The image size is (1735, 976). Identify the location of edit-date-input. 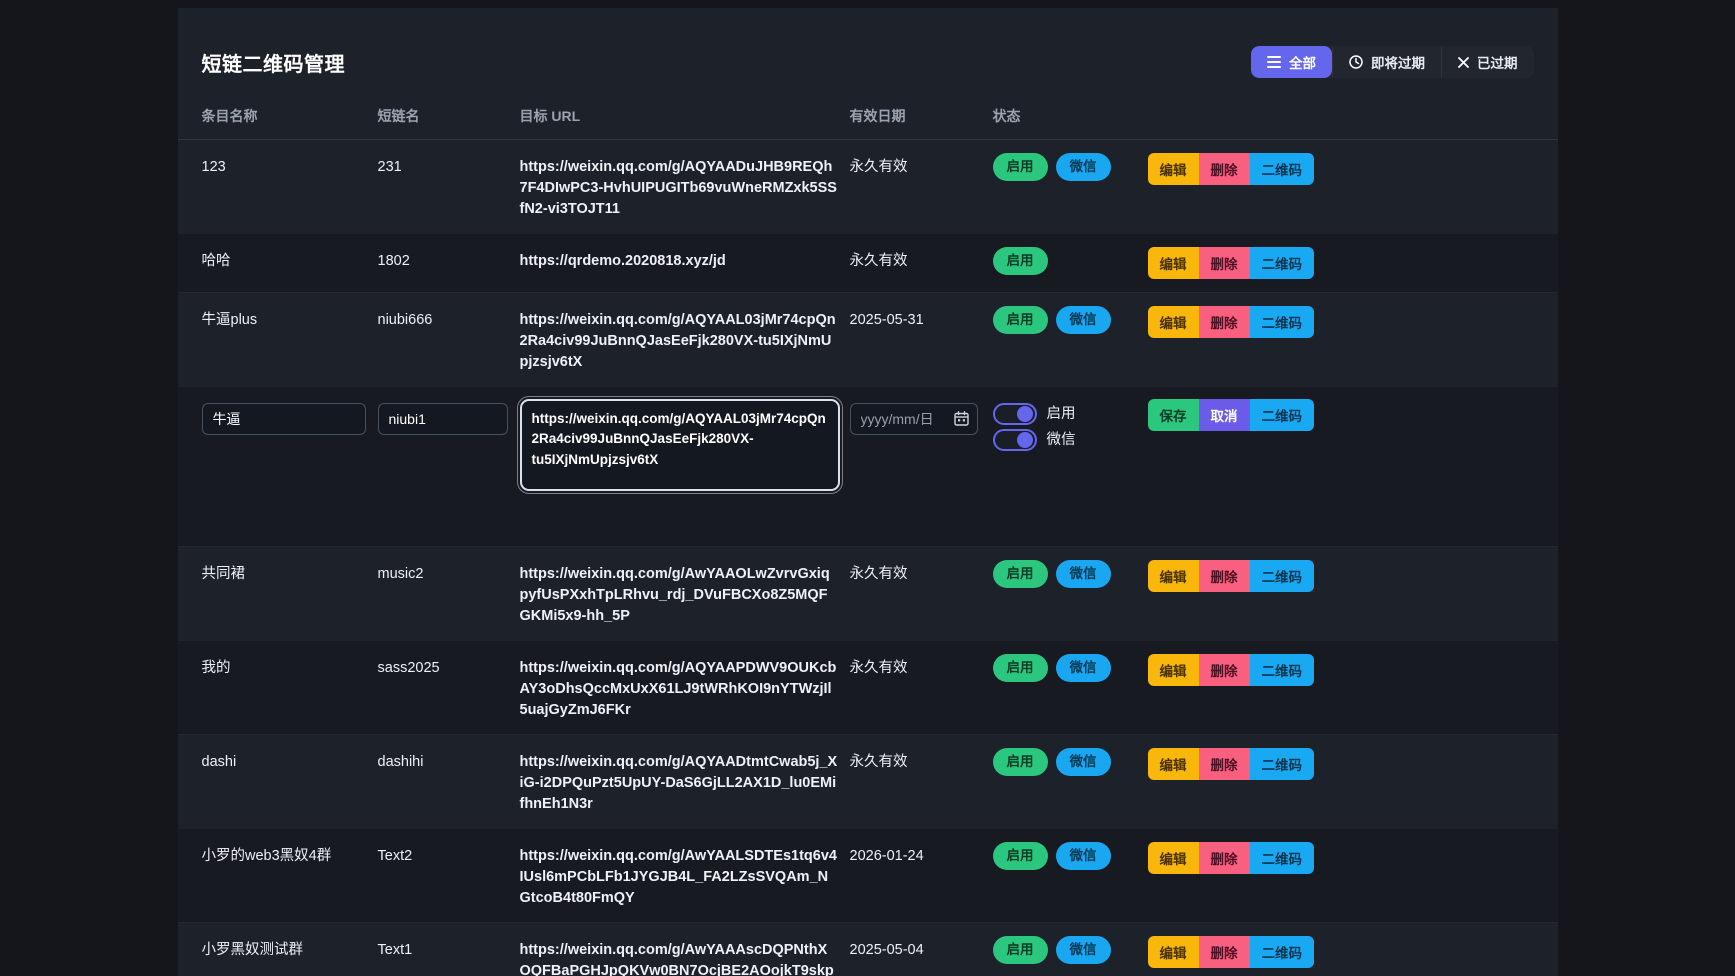
(913, 419).